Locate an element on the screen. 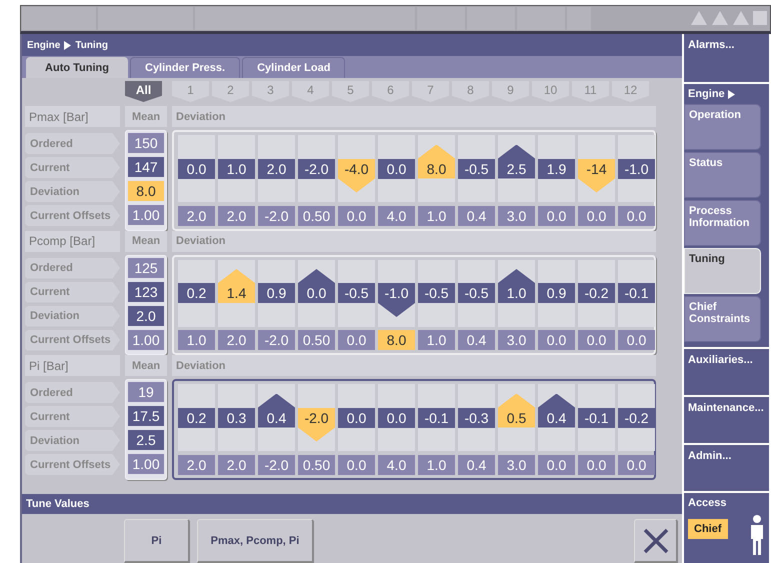 This screenshot has height=563, width=771. cylinder-tab: 12 is located at coordinates (630, 91).